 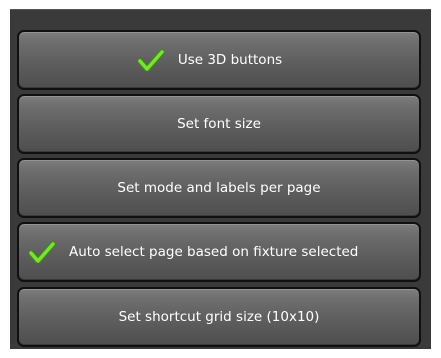 I want to click on set-shortcut-grid-size-label: Set shortcut grid size (10x10), so click(x=219, y=317).